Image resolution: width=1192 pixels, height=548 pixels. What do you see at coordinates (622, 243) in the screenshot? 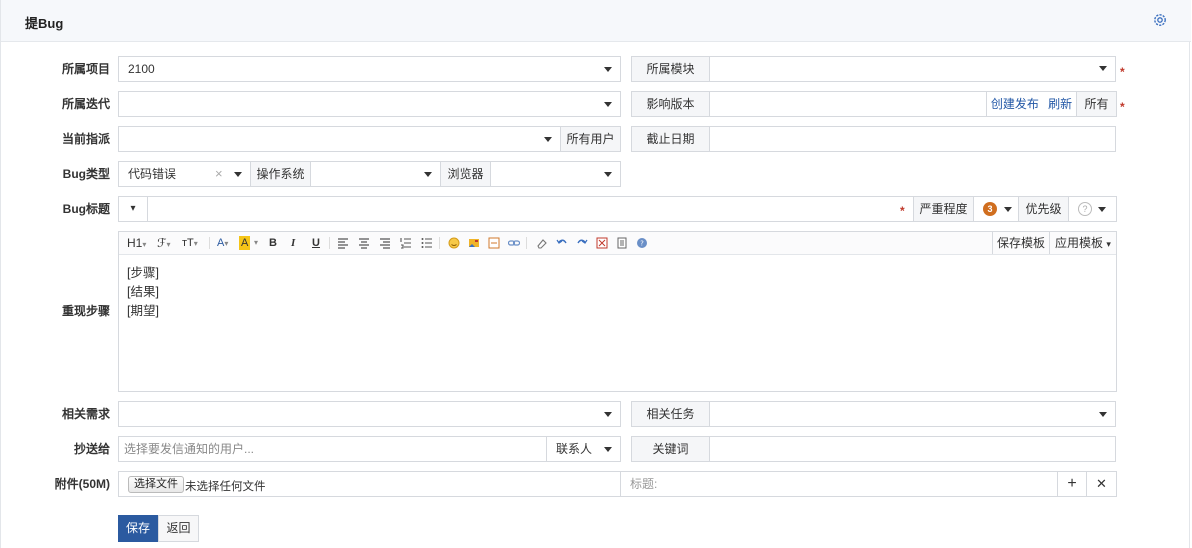
I see `paste-icon` at bounding box center [622, 243].